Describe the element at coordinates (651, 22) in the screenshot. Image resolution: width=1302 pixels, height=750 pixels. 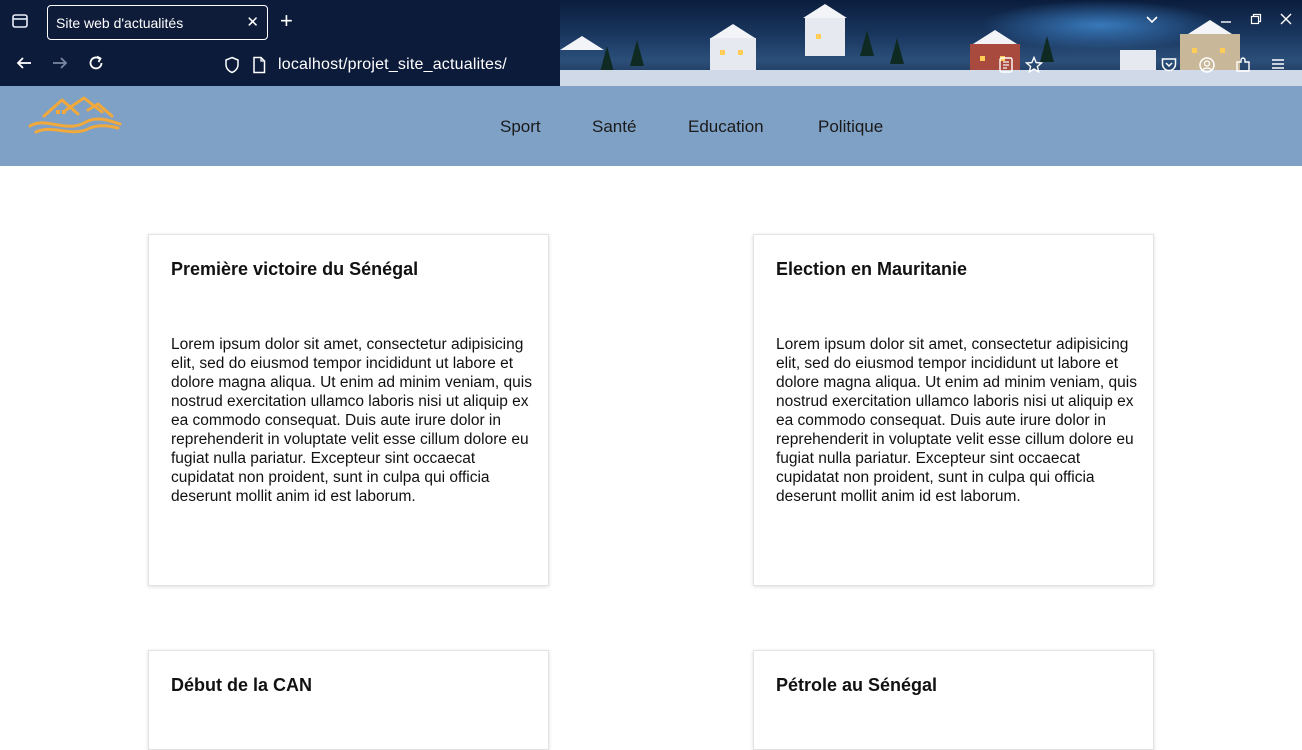
I see `tab-strip: Site web d'actualités ✕ +` at that location.